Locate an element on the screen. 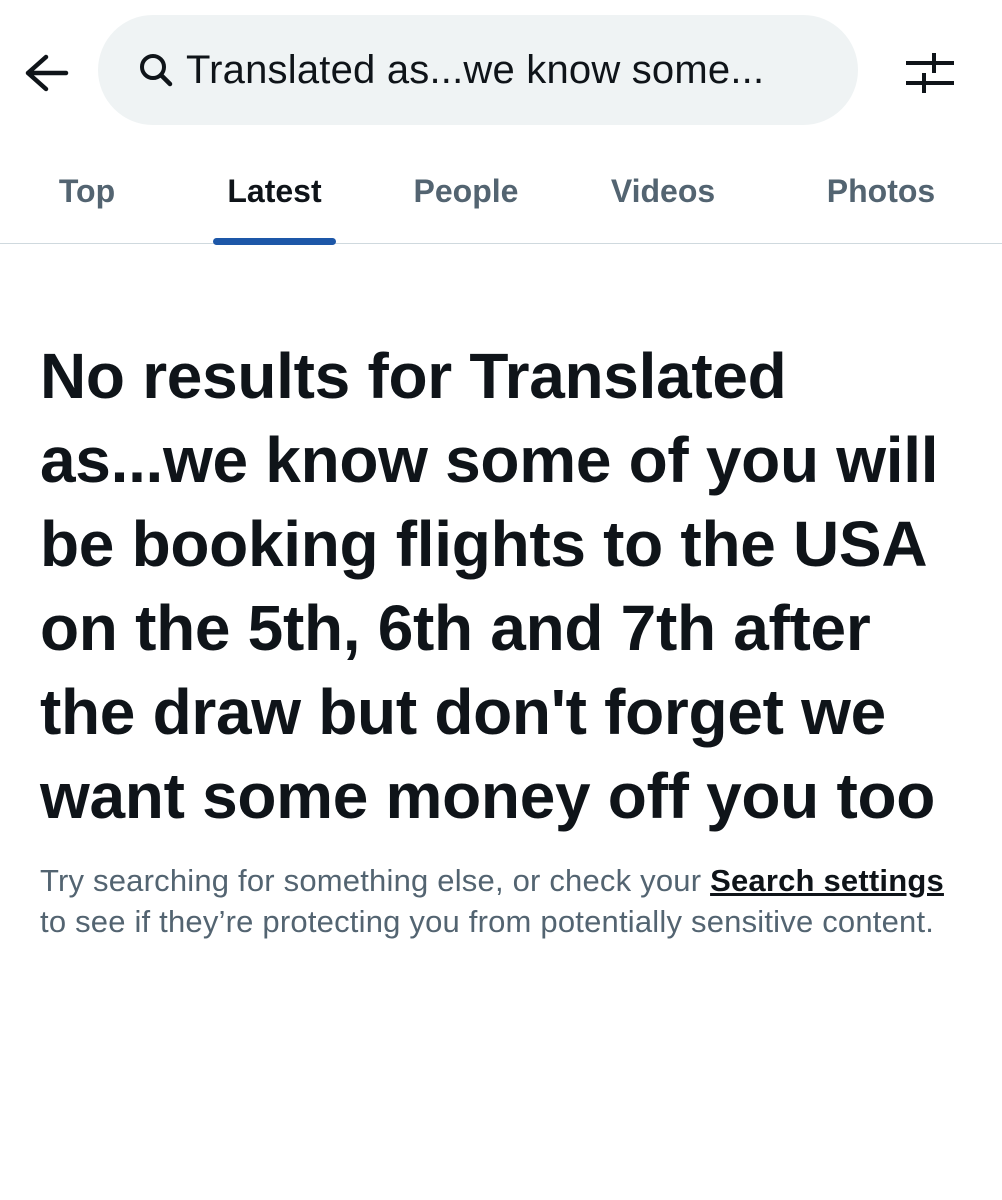  tab-label: Photos is located at coordinates (881, 191).